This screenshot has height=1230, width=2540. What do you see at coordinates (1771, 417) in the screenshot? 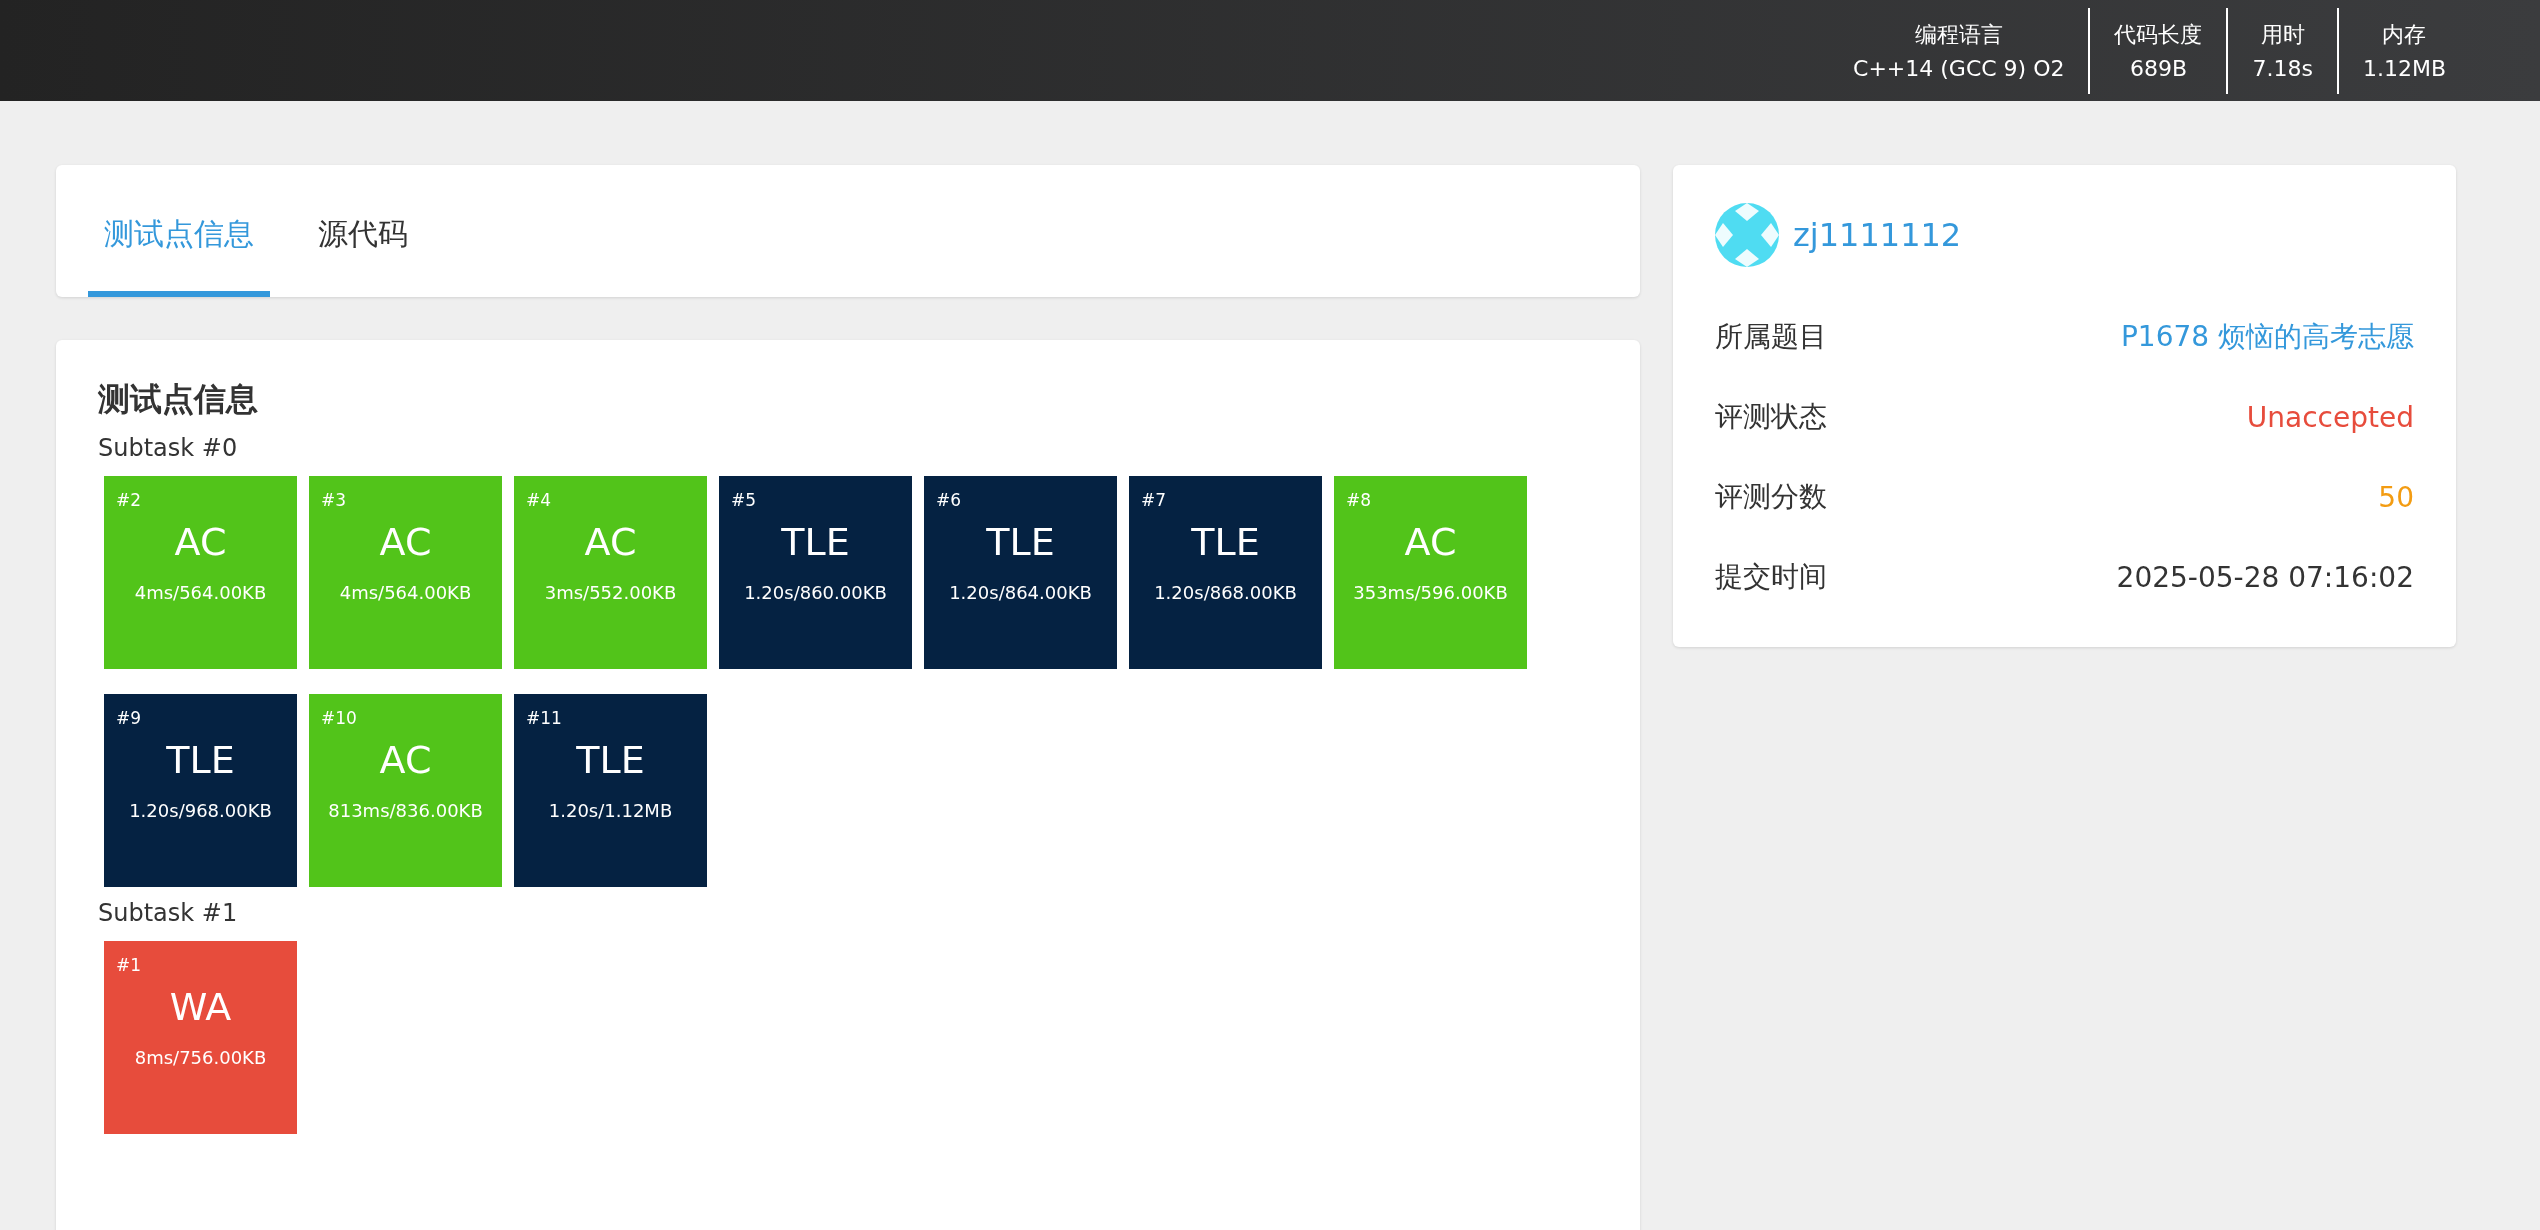
I see `info-label: 评测状态` at bounding box center [1771, 417].